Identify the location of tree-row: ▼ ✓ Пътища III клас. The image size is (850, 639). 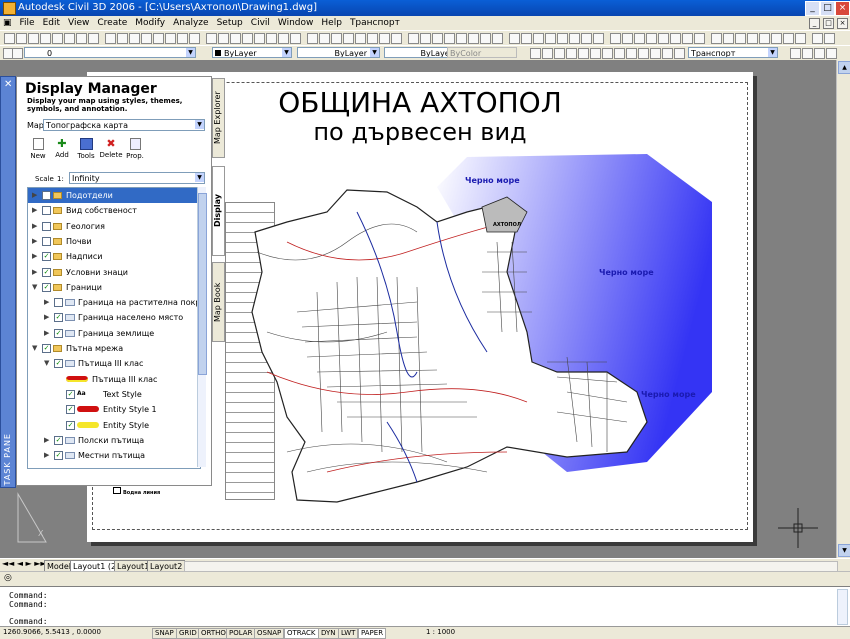
(113, 363).